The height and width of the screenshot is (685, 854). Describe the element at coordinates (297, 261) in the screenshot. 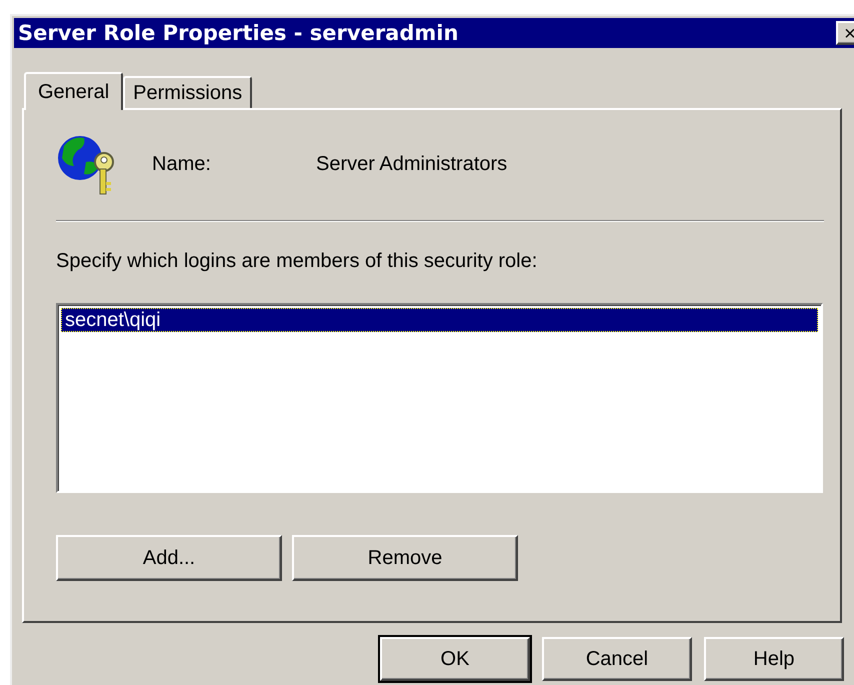

I see `members-label: Specify which logins are members of this security role:` at that location.